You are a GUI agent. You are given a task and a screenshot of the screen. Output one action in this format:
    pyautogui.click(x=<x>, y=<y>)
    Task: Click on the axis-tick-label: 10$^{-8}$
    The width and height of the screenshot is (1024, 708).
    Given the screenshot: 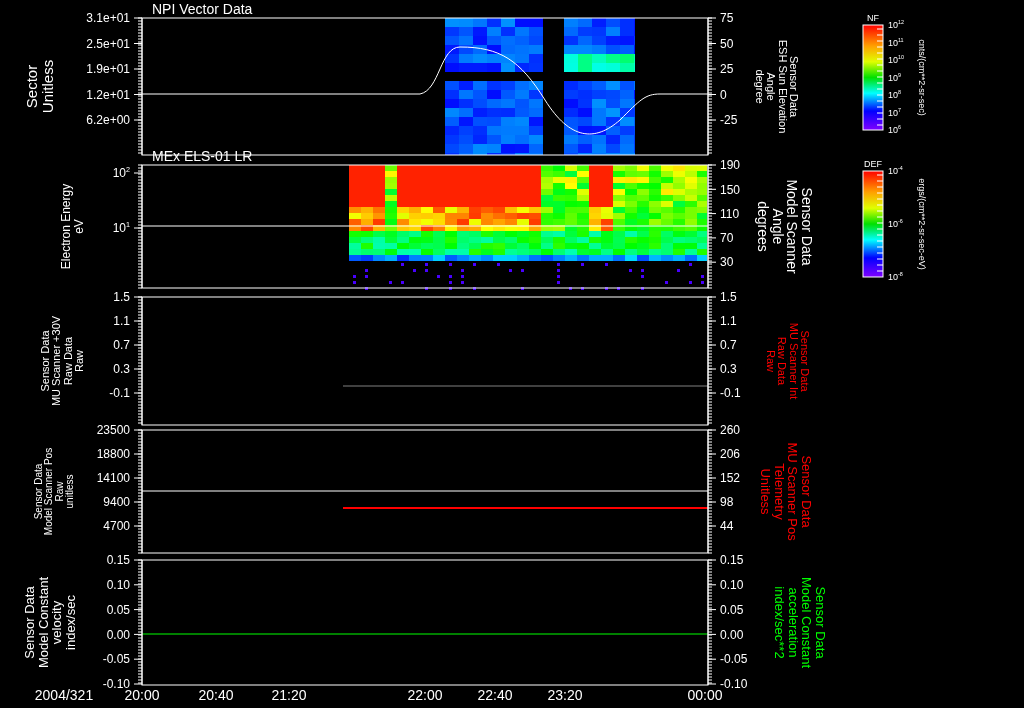 What is the action you would take?
    pyautogui.click(x=895, y=277)
    